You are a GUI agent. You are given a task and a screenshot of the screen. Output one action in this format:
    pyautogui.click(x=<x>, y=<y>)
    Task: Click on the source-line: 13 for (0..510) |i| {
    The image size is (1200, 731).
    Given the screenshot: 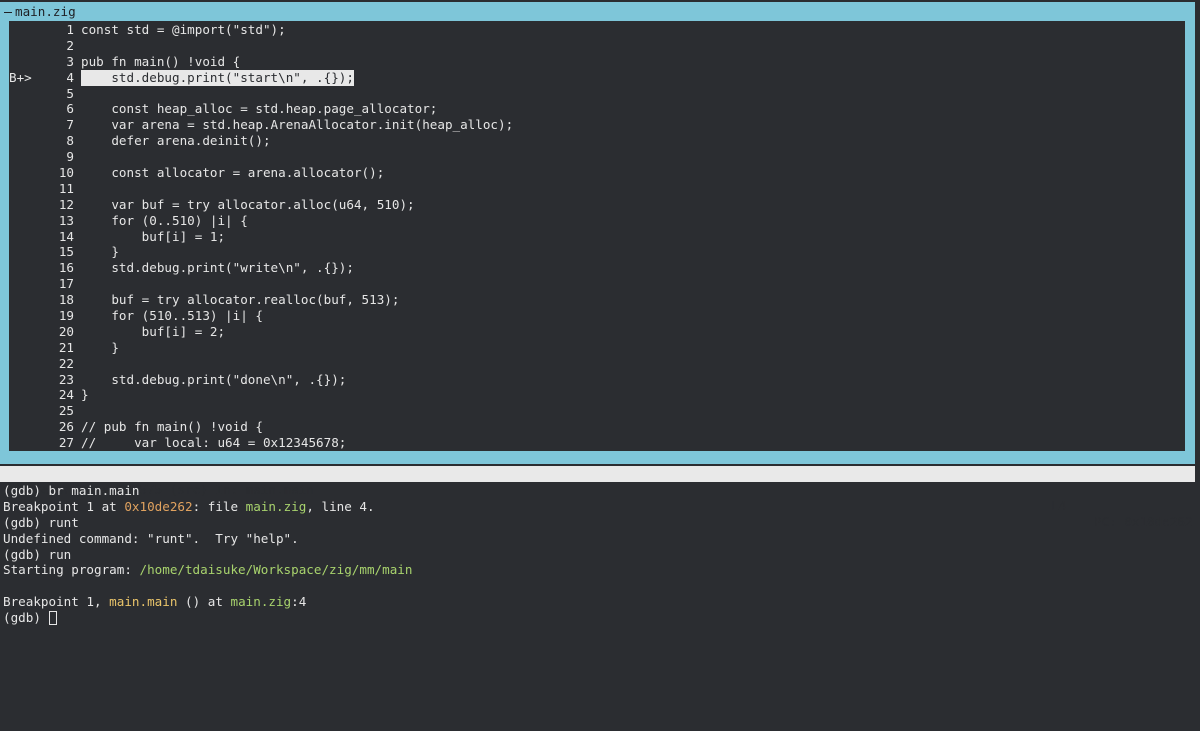 What is the action you would take?
    pyautogui.click(x=597, y=221)
    